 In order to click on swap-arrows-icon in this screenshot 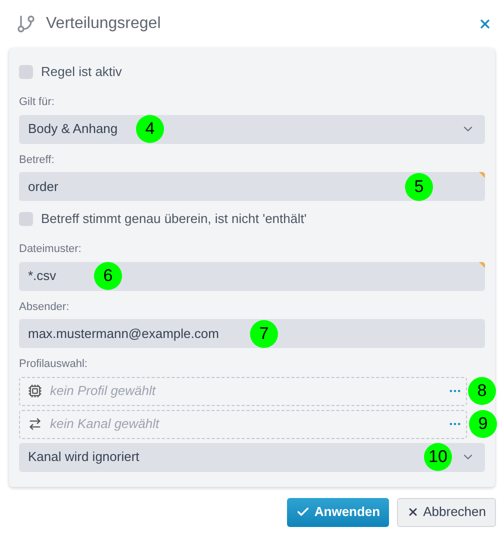, I will do `click(35, 424)`.